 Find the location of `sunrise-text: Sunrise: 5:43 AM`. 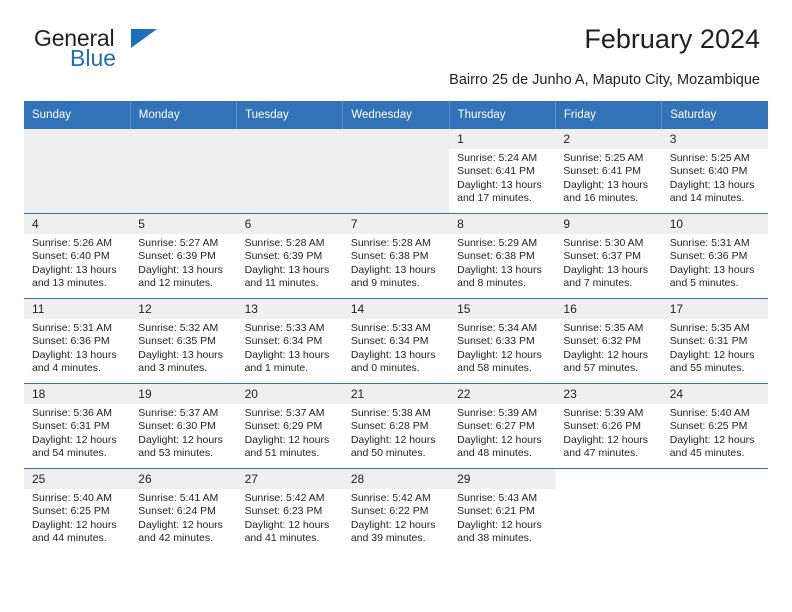

sunrise-text: Sunrise: 5:43 AM is located at coordinates (497, 498).